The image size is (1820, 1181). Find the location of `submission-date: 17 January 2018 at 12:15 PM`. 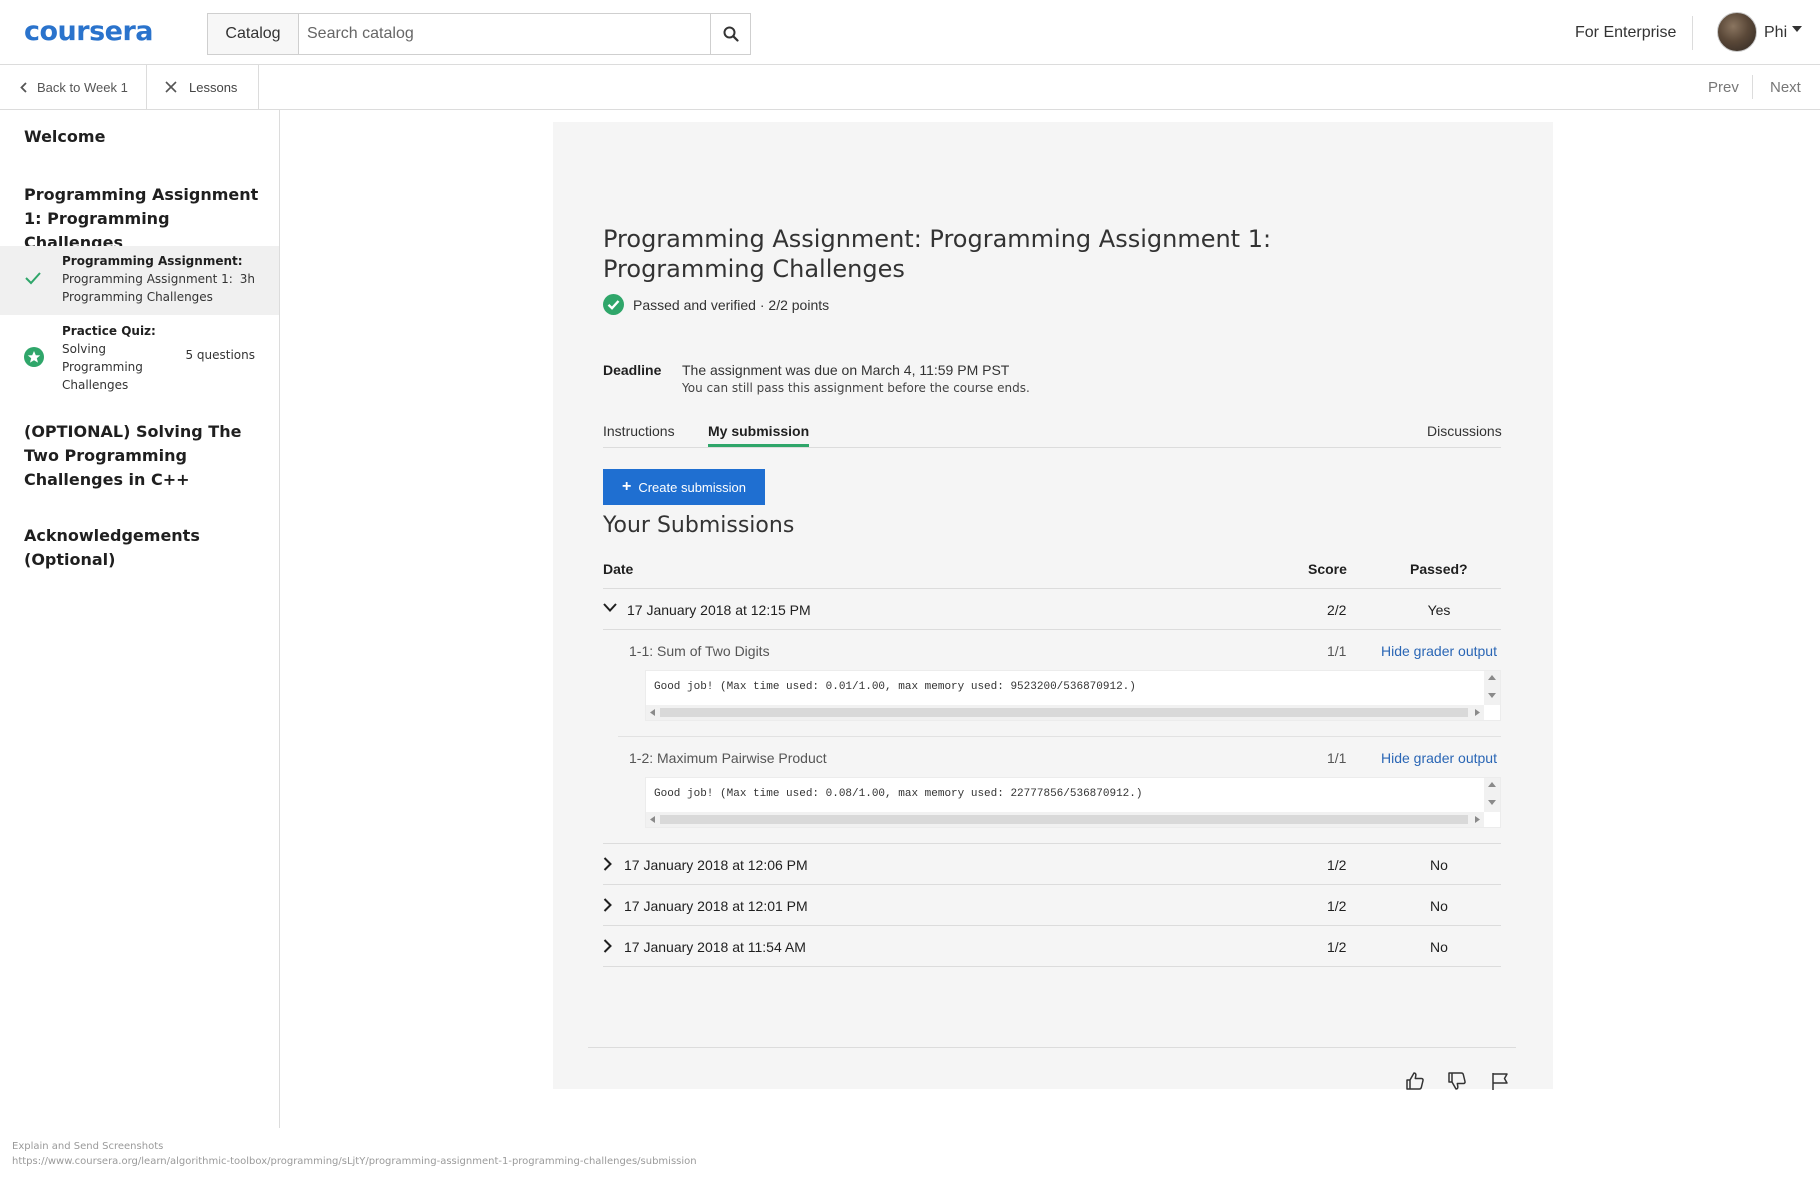

submission-date: 17 January 2018 at 12:15 PM is located at coordinates (719, 610).